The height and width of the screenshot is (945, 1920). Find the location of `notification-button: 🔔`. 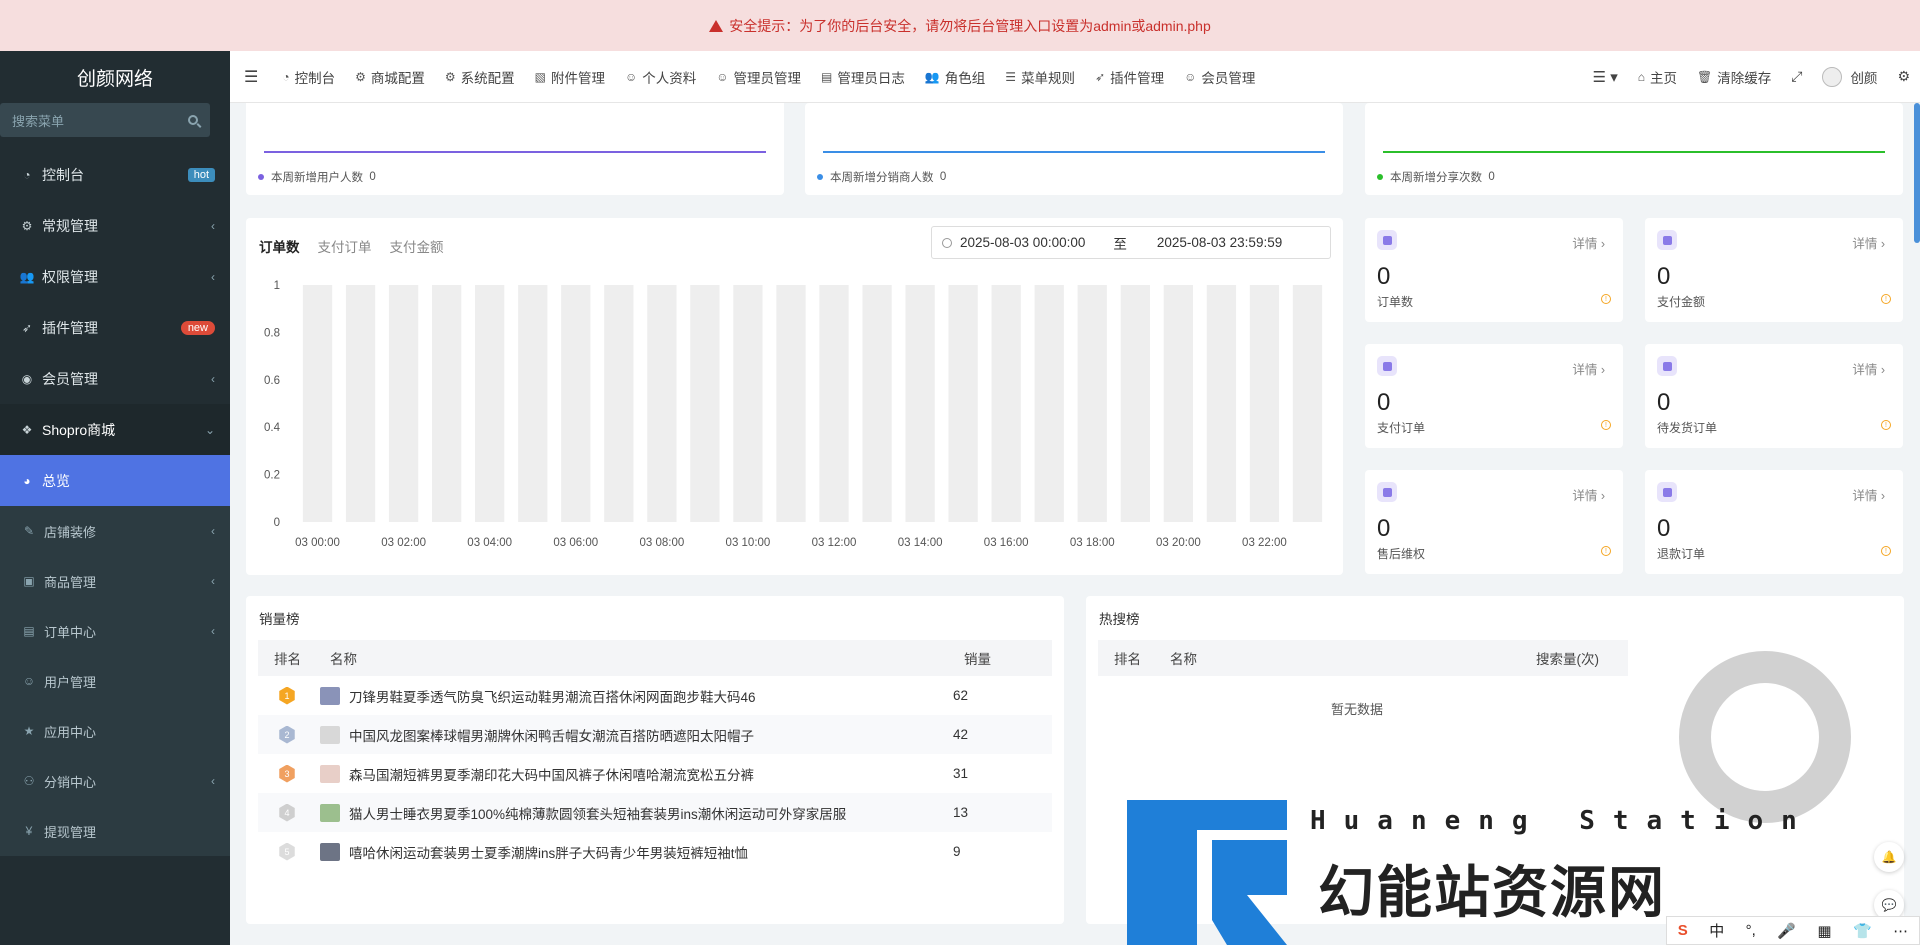

notification-button: 🔔 is located at coordinates (1889, 857).